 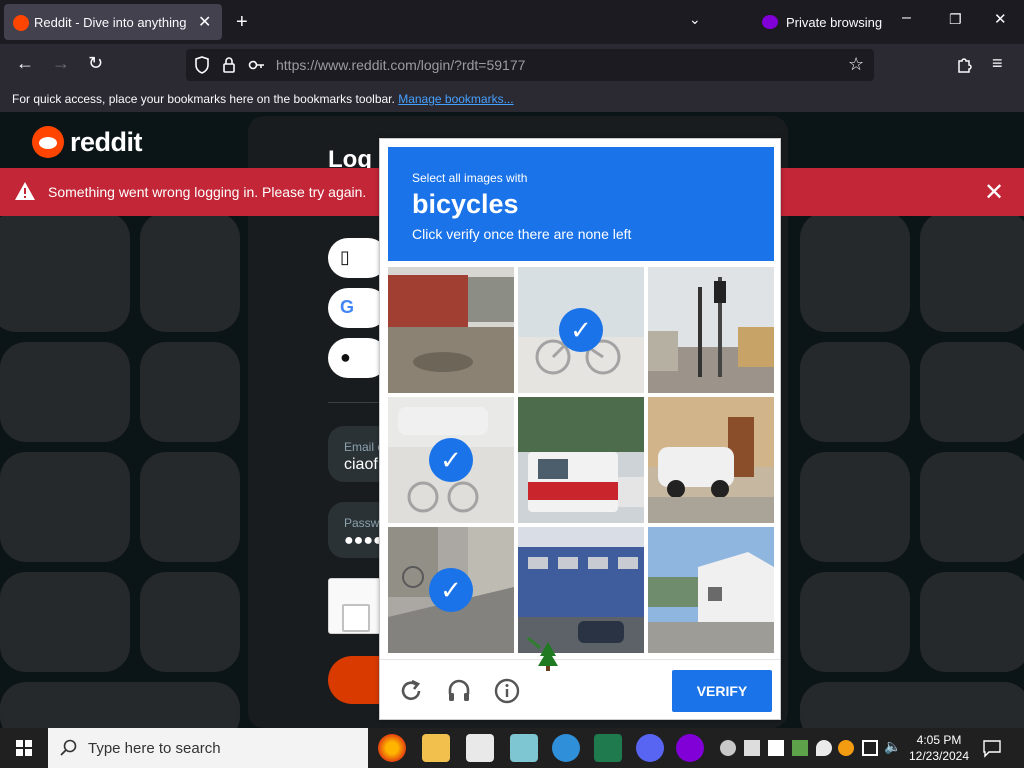 I want to click on private-mask-icon, so click(x=770, y=22).